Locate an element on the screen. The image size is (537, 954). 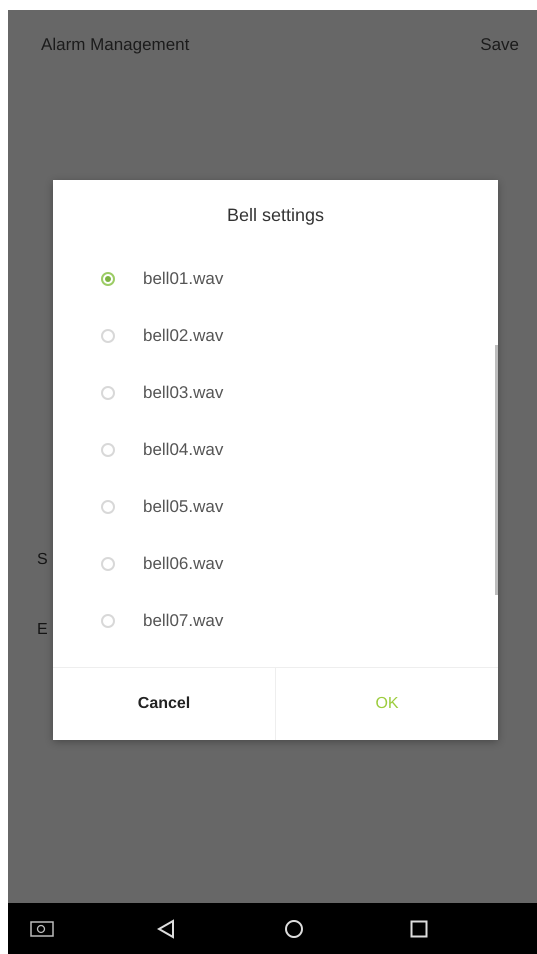
back-icon is located at coordinates (165, 928).